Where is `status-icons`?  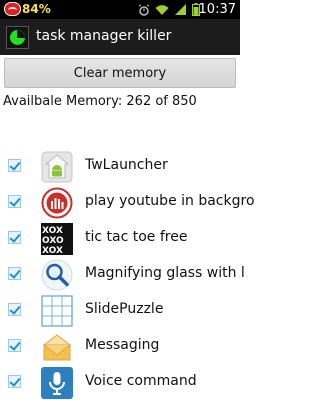 status-icons is located at coordinates (169, 9).